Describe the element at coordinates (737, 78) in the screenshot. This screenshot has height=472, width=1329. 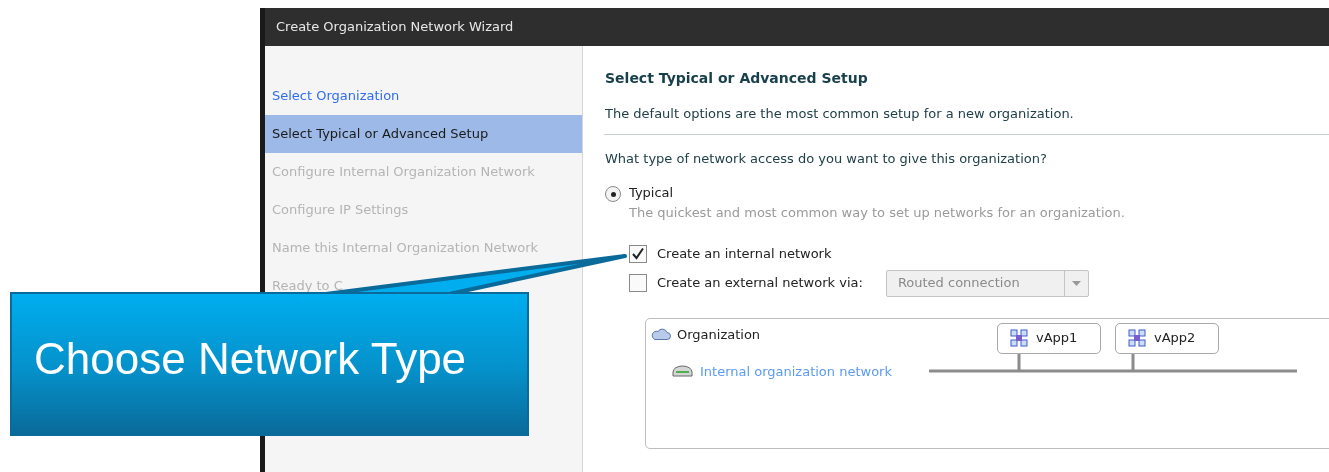
I see `page-heading: Select Typical or Advanced Setup` at that location.